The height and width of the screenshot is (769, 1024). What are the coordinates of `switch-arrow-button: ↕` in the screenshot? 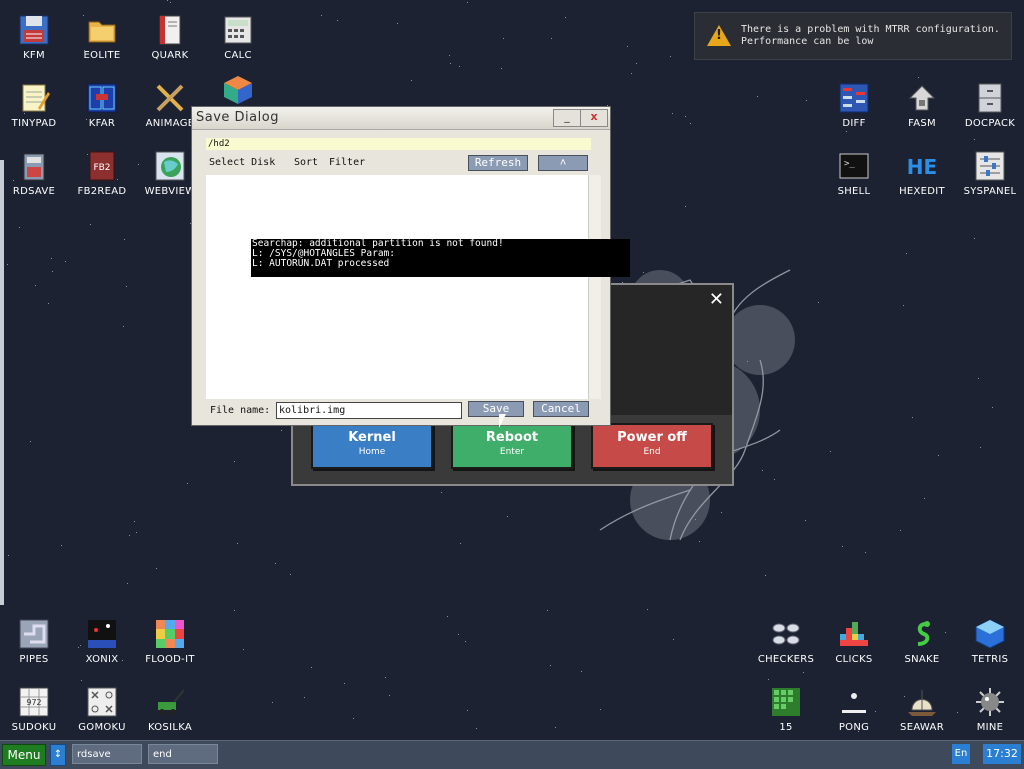 It's located at (58, 755).